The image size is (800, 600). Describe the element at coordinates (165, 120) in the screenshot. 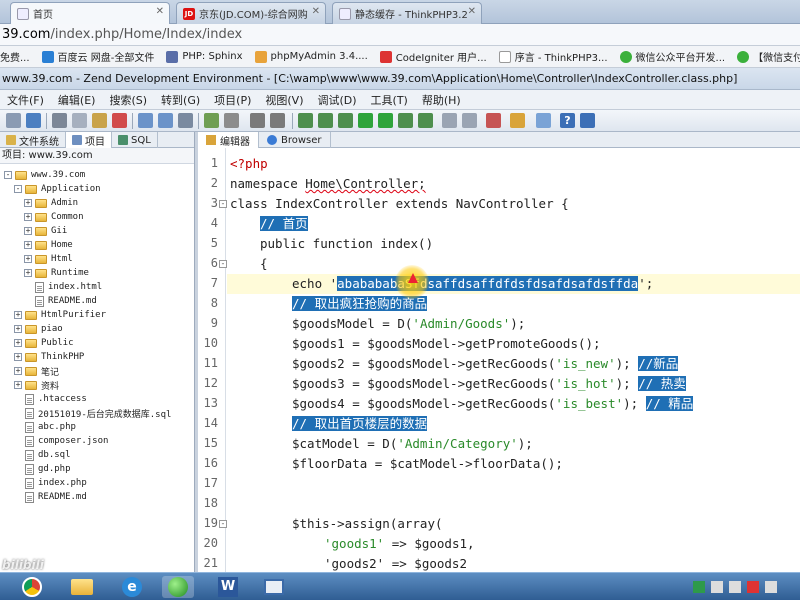

I see `find-next-icon` at that location.